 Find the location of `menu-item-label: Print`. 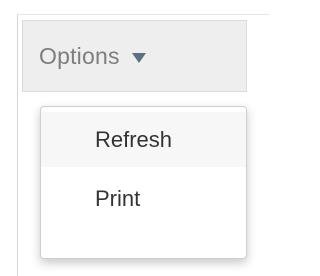

menu-item-label: Print is located at coordinates (118, 198).